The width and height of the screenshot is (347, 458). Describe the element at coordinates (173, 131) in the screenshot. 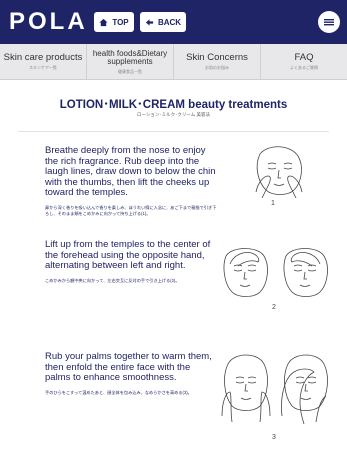

I see `divider` at that location.